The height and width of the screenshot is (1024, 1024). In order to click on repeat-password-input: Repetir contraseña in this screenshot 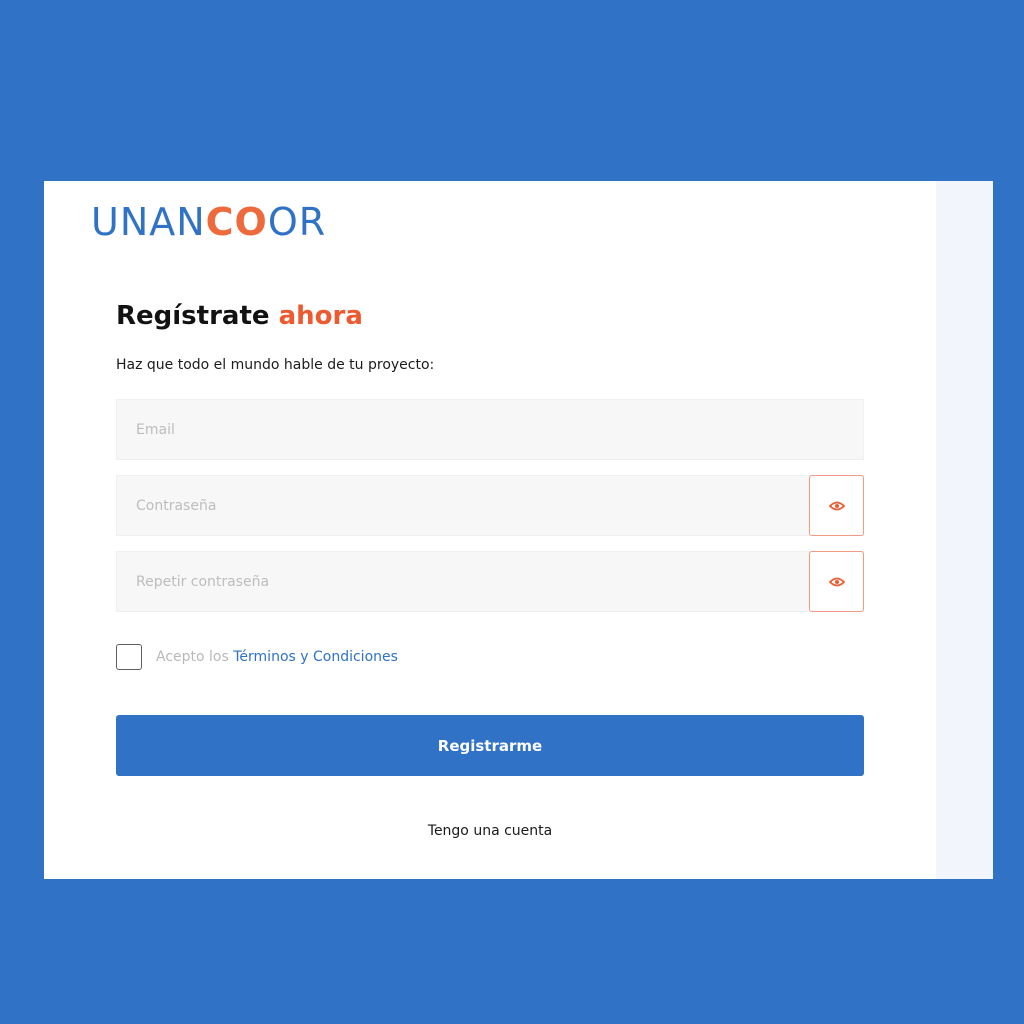, I will do `click(463, 581)`.